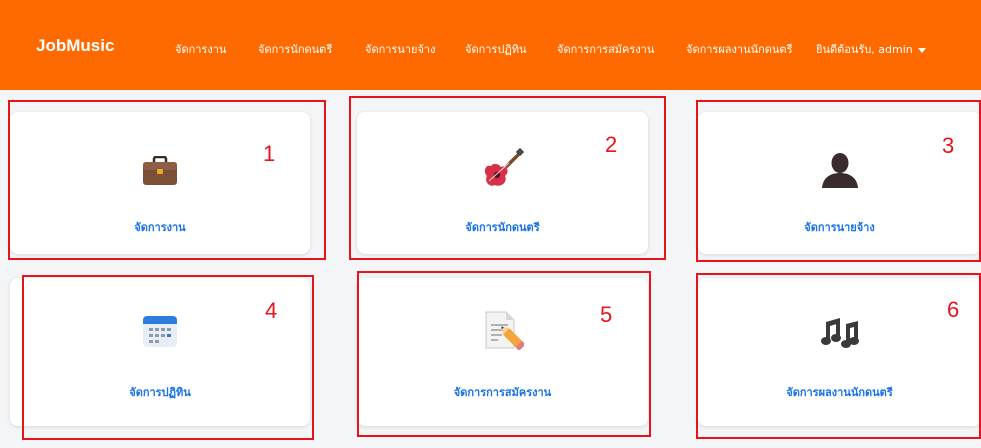 This screenshot has height=448, width=981. Describe the element at coordinates (606, 314) in the screenshot. I see `highlight-number-5: 5` at that location.